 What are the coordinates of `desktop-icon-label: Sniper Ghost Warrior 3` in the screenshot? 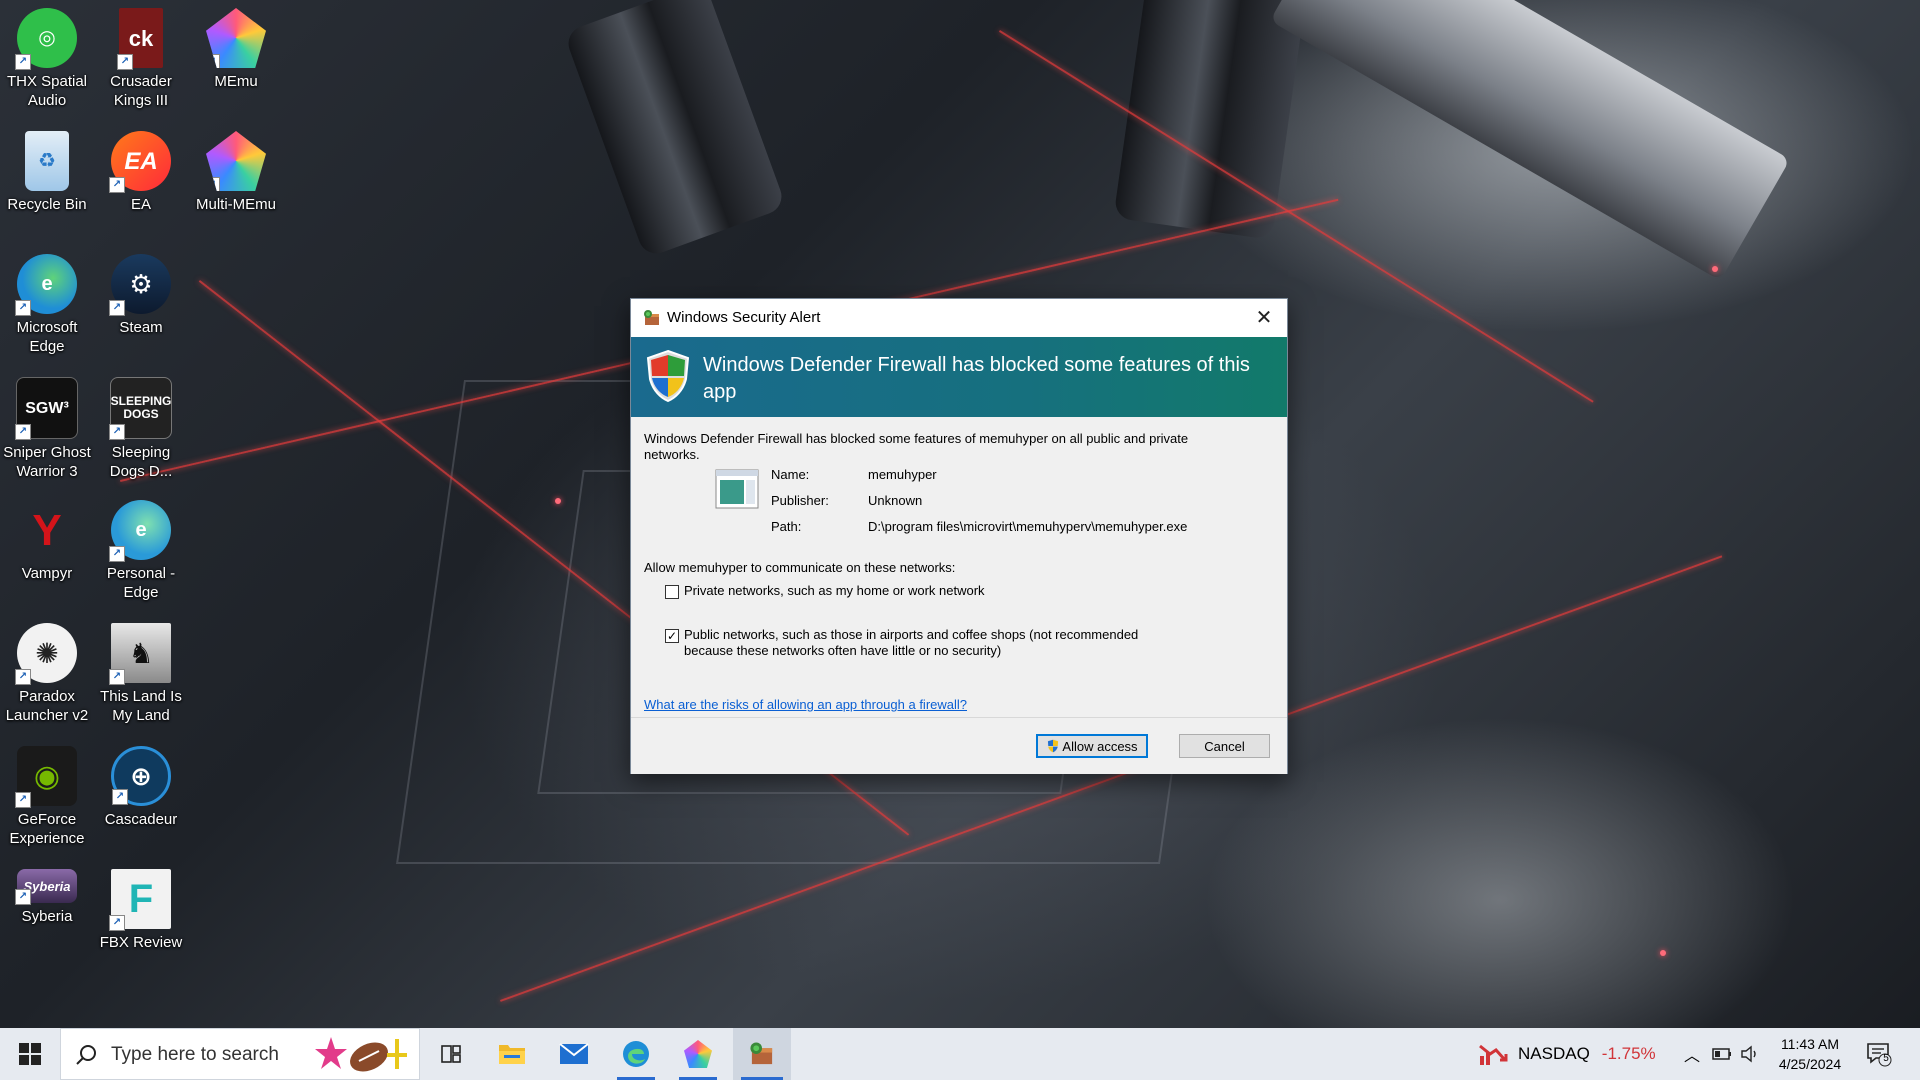 It's located at (47, 462).